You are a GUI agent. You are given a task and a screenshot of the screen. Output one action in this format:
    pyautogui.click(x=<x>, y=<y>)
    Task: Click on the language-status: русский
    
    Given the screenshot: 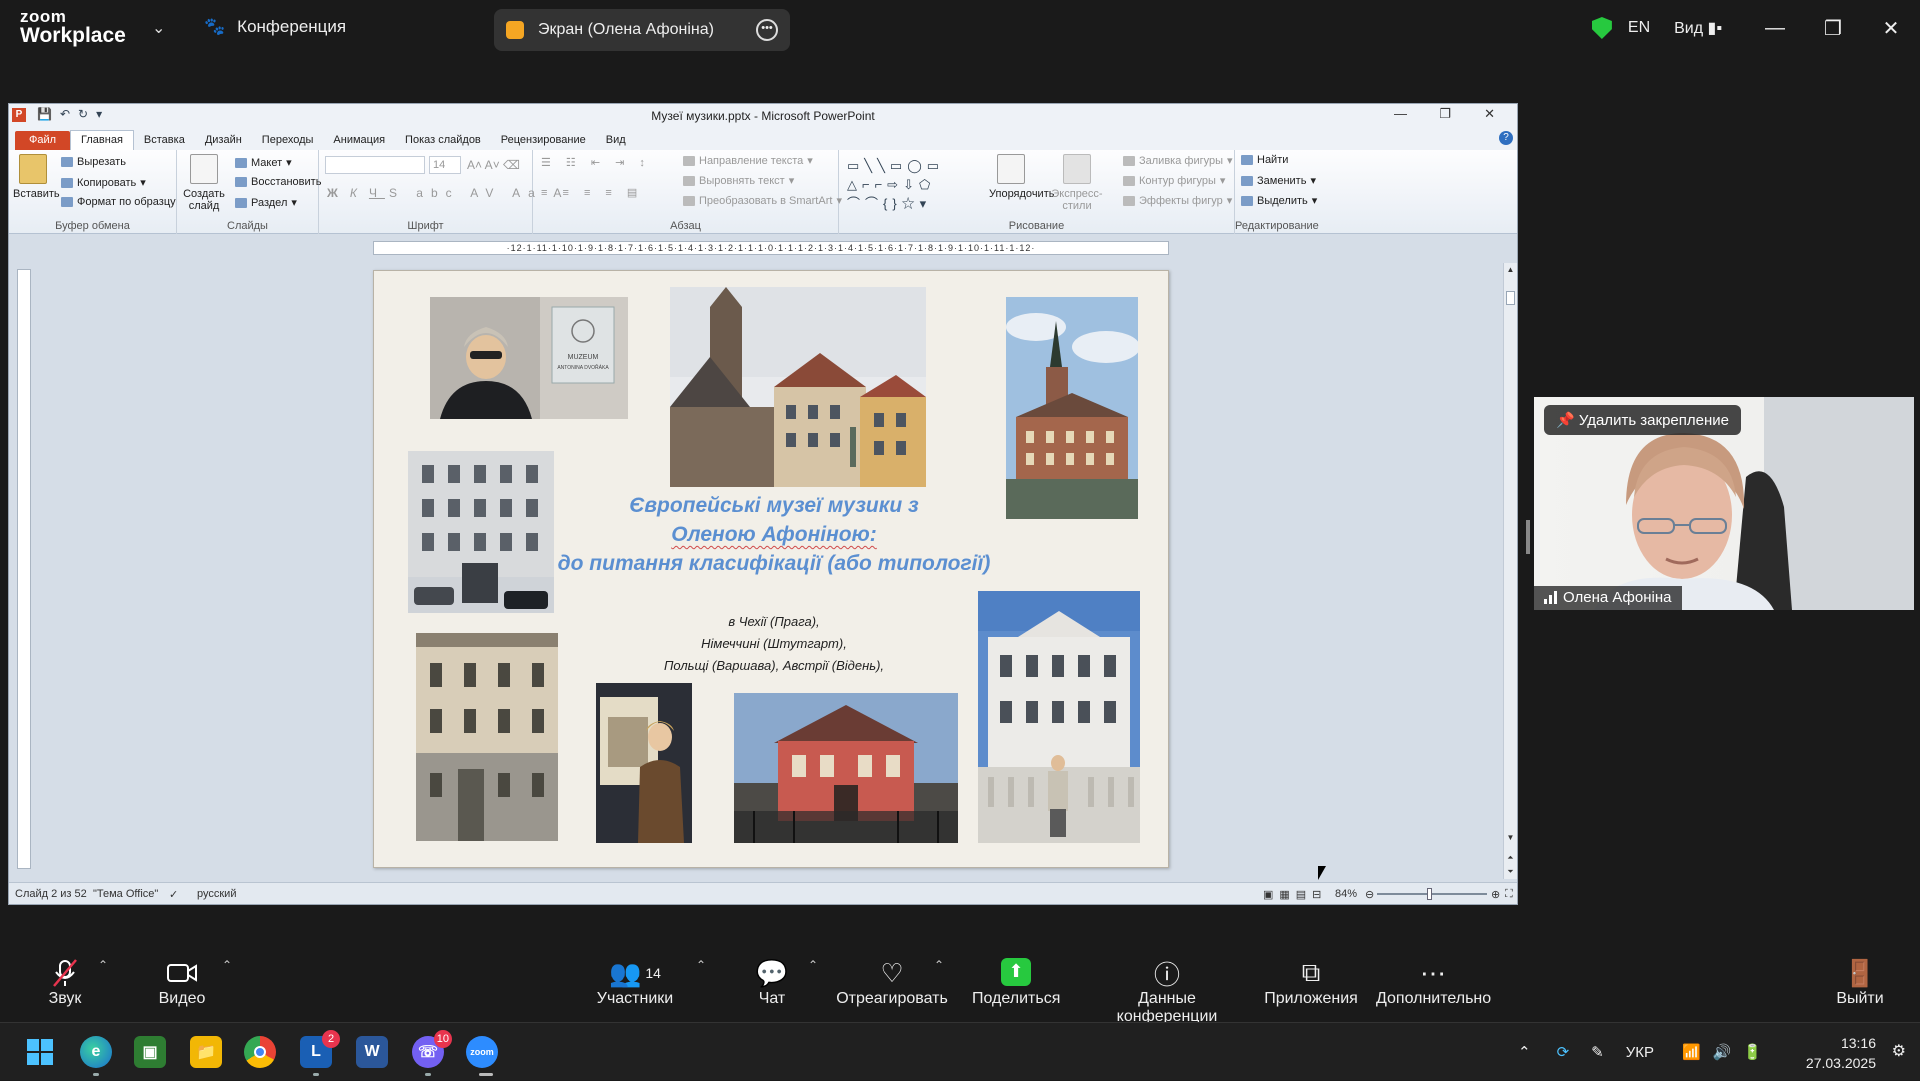 What is the action you would take?
    pyautogui.click(x=216, y=894)
    